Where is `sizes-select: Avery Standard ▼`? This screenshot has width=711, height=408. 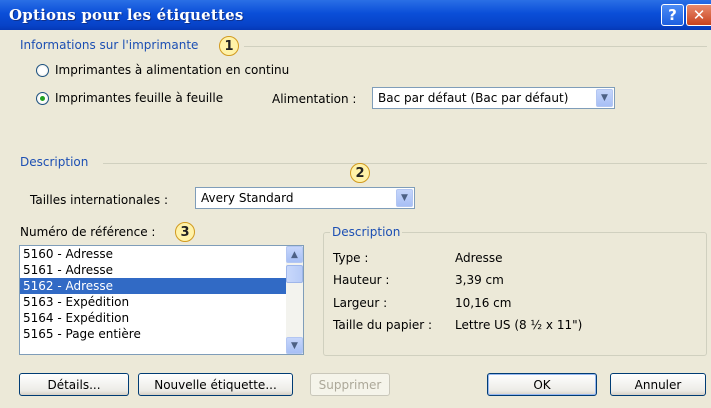
sizes-select: Avery Standard ▼ is located at coordinates (305, 198).